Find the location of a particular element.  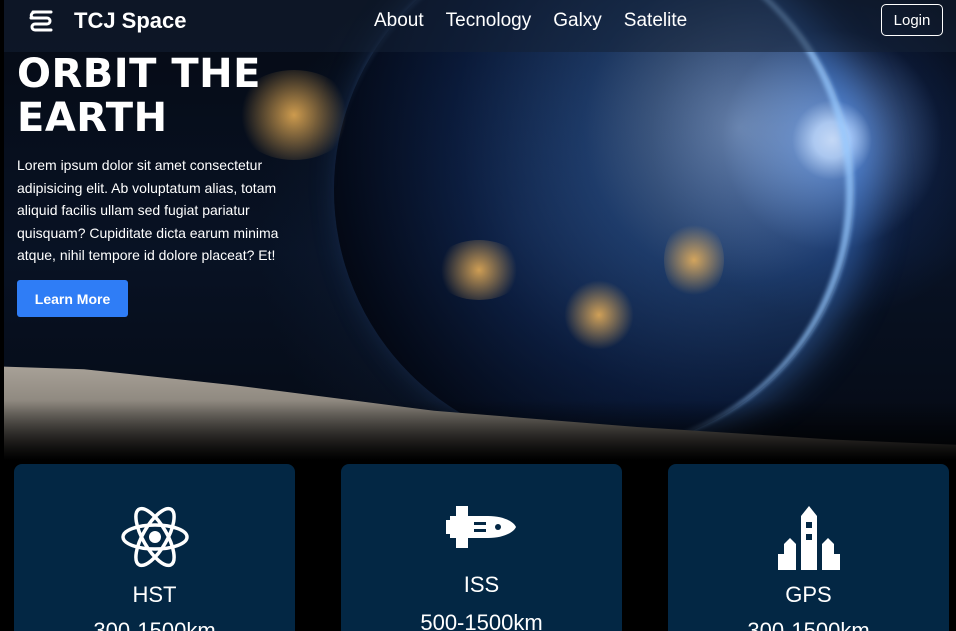

card-title: ISS is located at coordinates (481, 584).